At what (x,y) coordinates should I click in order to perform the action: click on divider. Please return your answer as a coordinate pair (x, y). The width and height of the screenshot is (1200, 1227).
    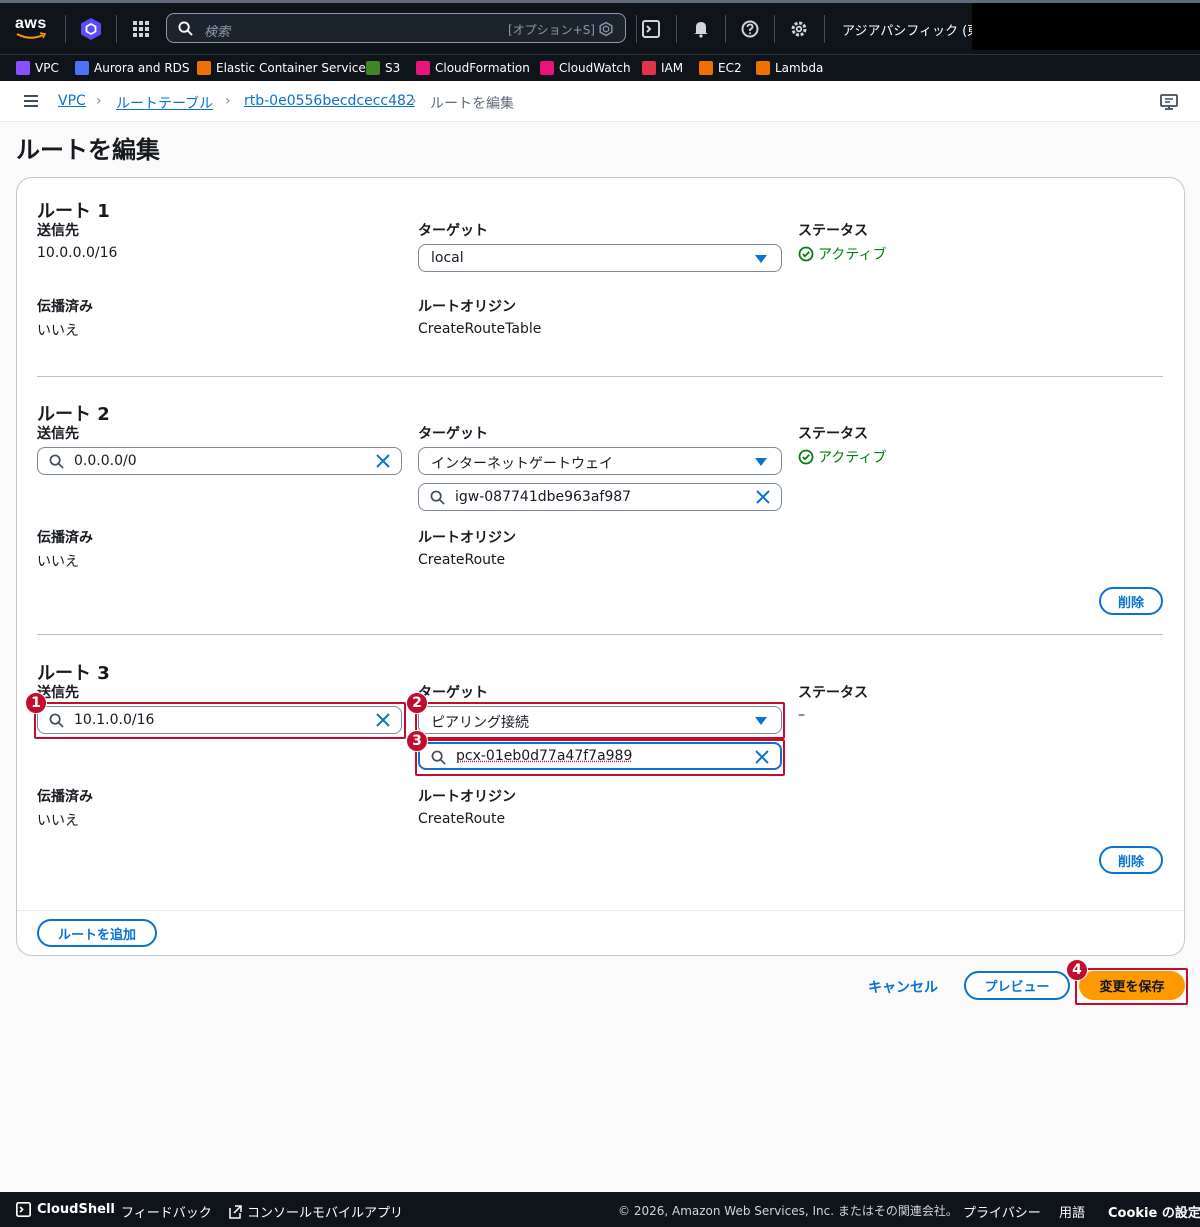
    Looking at the image, I should click on (600, 634).